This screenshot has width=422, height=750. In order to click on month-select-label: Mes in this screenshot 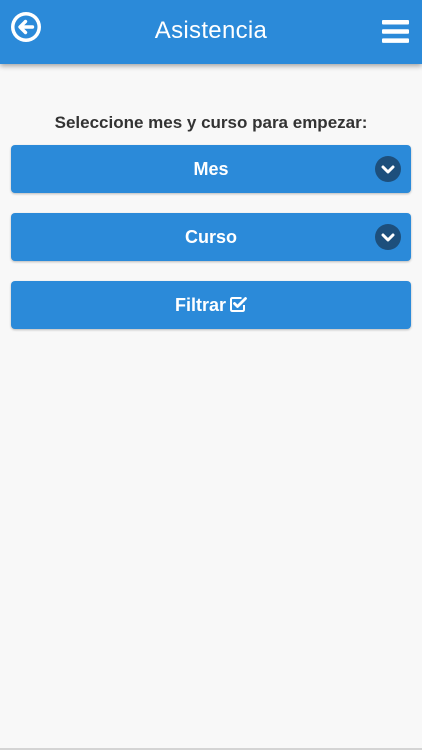, I will do `click(211, 169)`.